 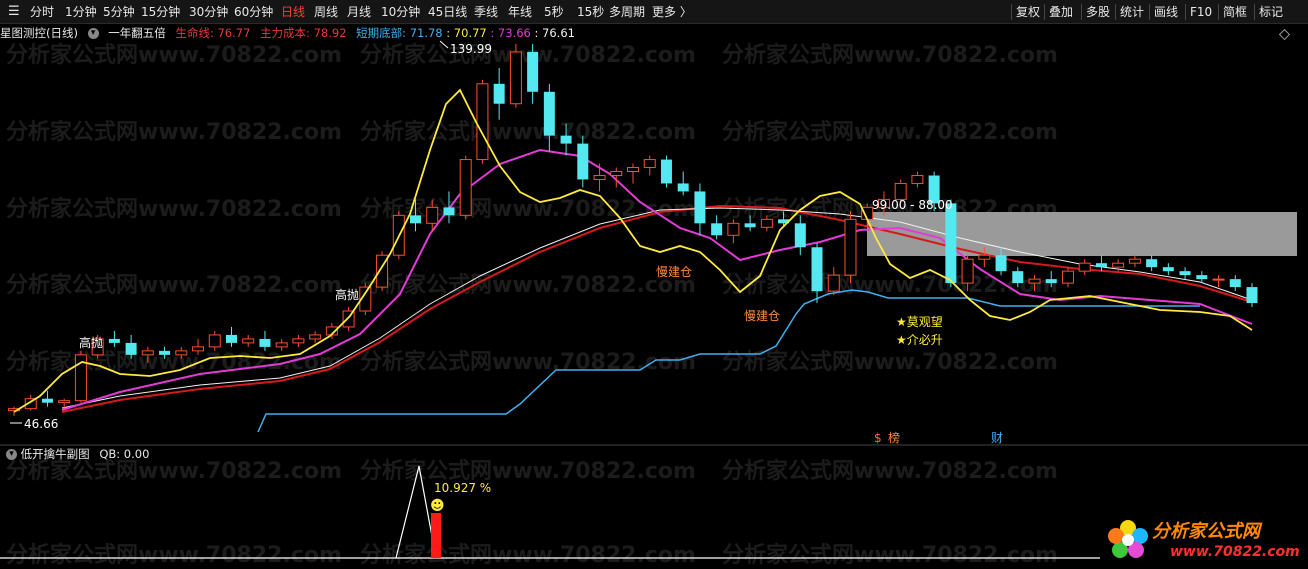 What do you see at coordinates (1166, 12) in the screenshot?
I see `toolbar-tool-button: 画线` at bounding box center [1166, 12].